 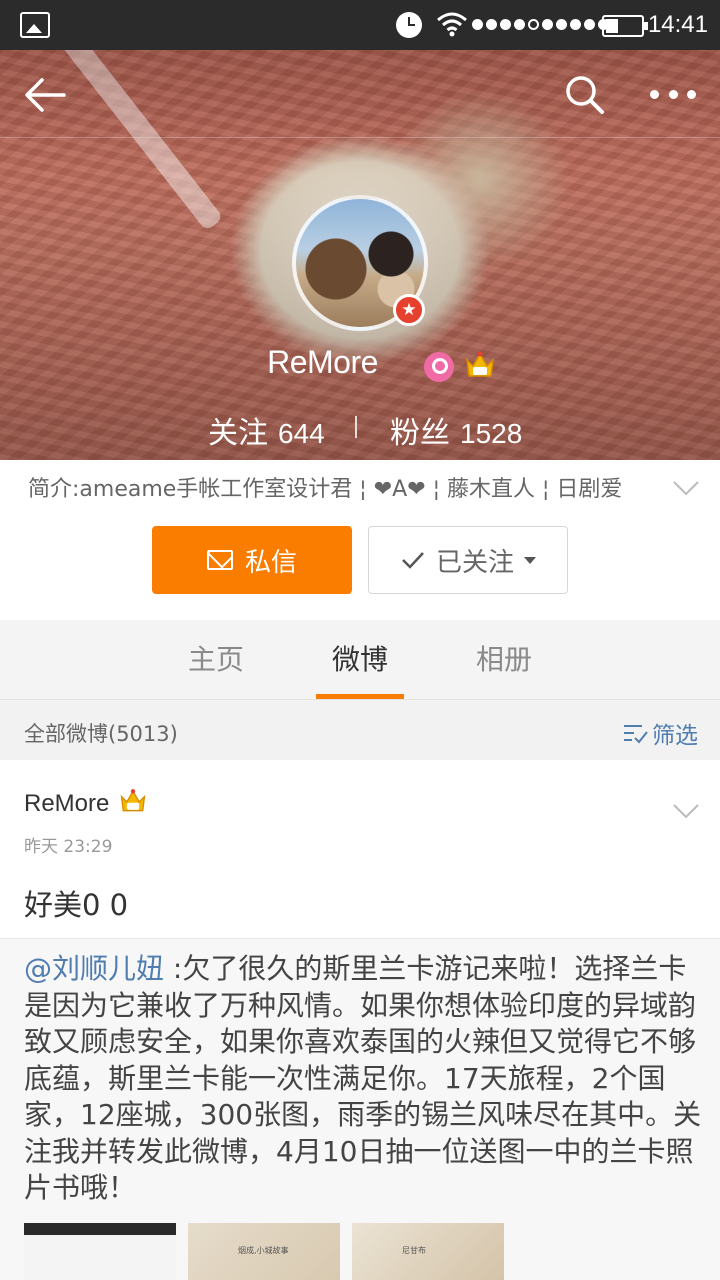 What do you see at coordinates (101, 734) in the screenshot?
I see `post-count-label: 全部微博(5013)` at bounding box center [101, 734].